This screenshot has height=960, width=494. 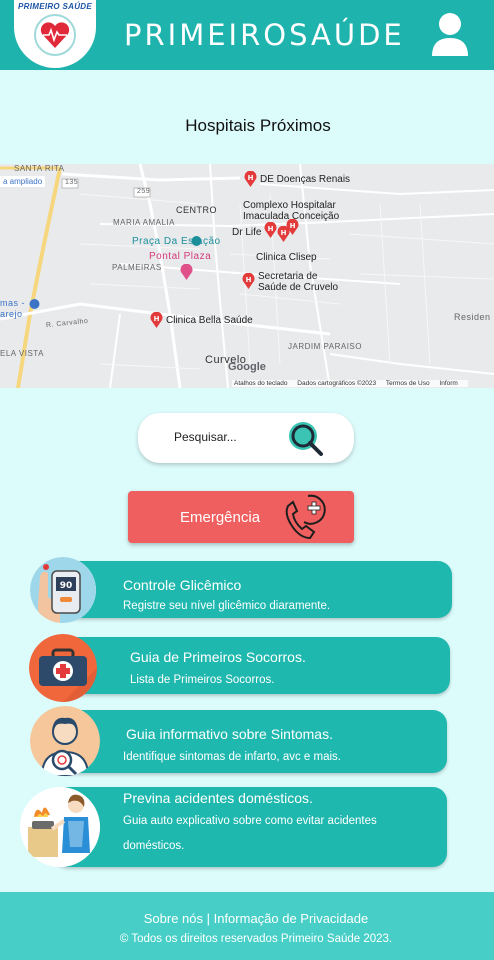 What do you see at coordinates (144, 191) in the screenshot?
I see `map-label: 259` at bounding box center [144, 191].